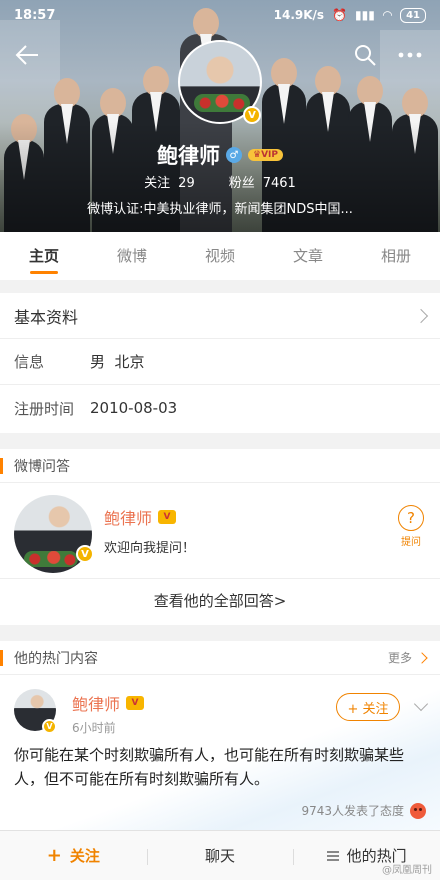  What do you see at coordinates (352, 811) in the screenshot?
I see `reaction-count: 9743人发表了态度` at bounding box center [352, 811].